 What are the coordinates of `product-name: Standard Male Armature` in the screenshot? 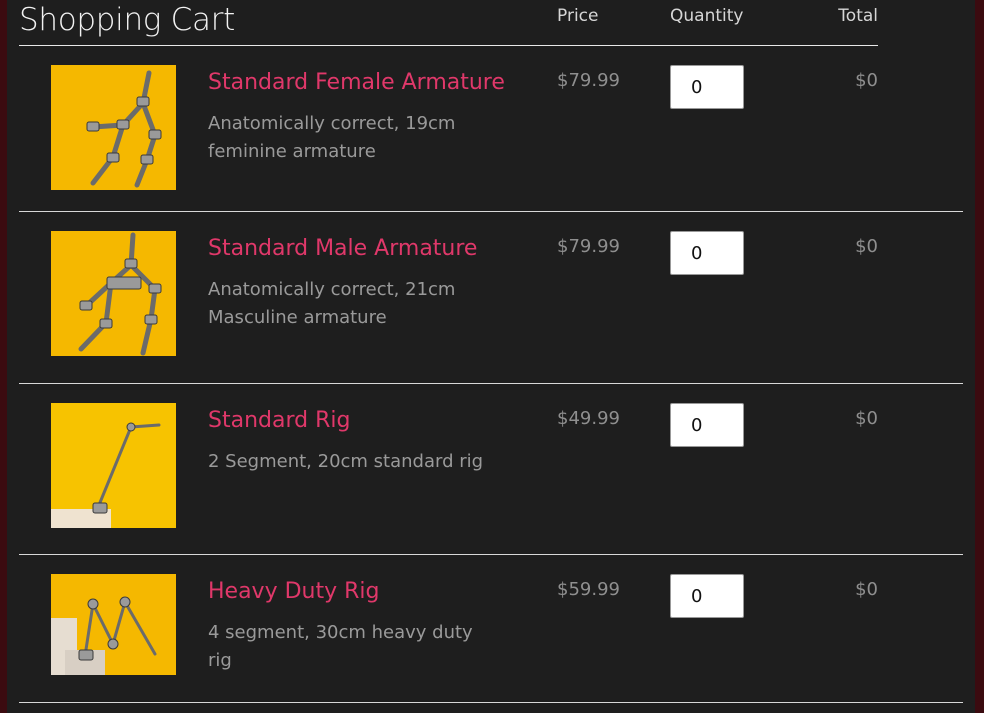 It's located at (342, 248).